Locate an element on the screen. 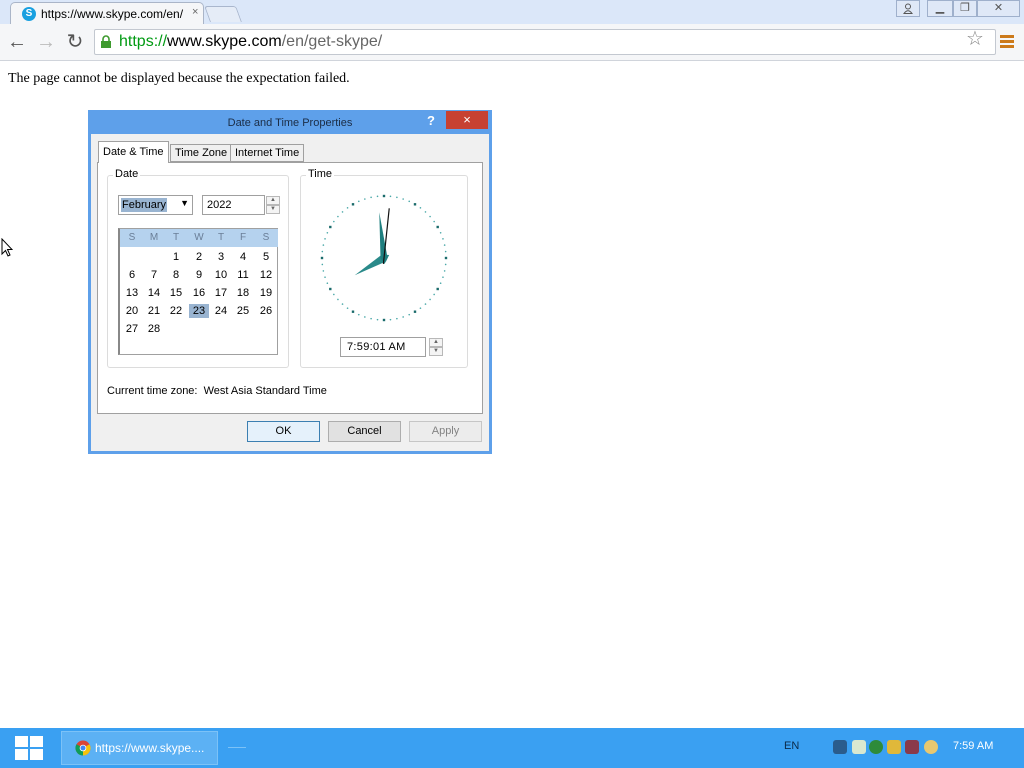 The width and height of the screenshot is (1024, 768). time-field: 7:59:01 AM is located at coordinates (383, 347).